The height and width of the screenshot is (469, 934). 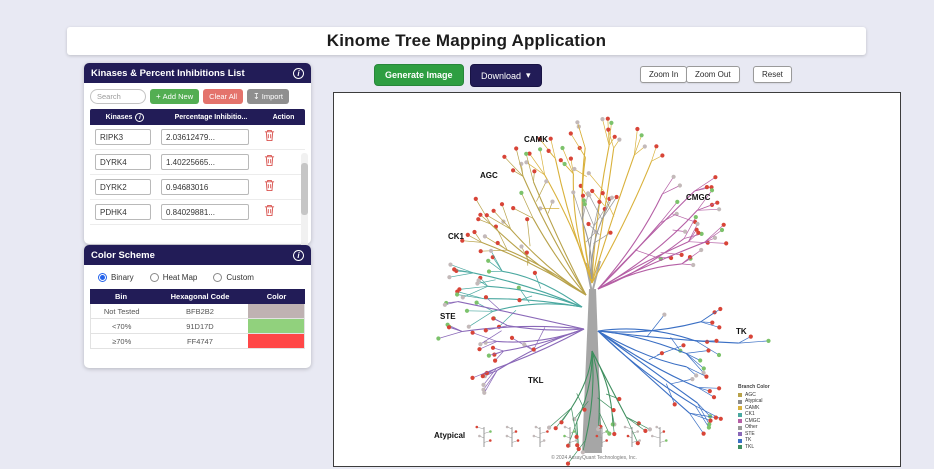 I want to click on color-mode-radios: Binary Heat Map Custom, so click(x=197, y=277).